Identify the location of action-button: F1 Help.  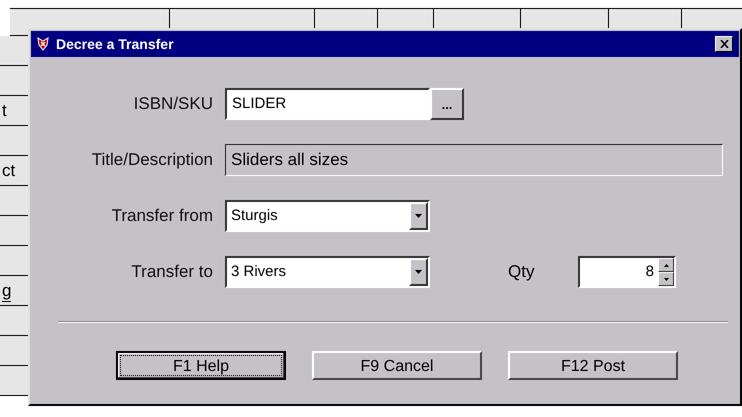
(201, 365).